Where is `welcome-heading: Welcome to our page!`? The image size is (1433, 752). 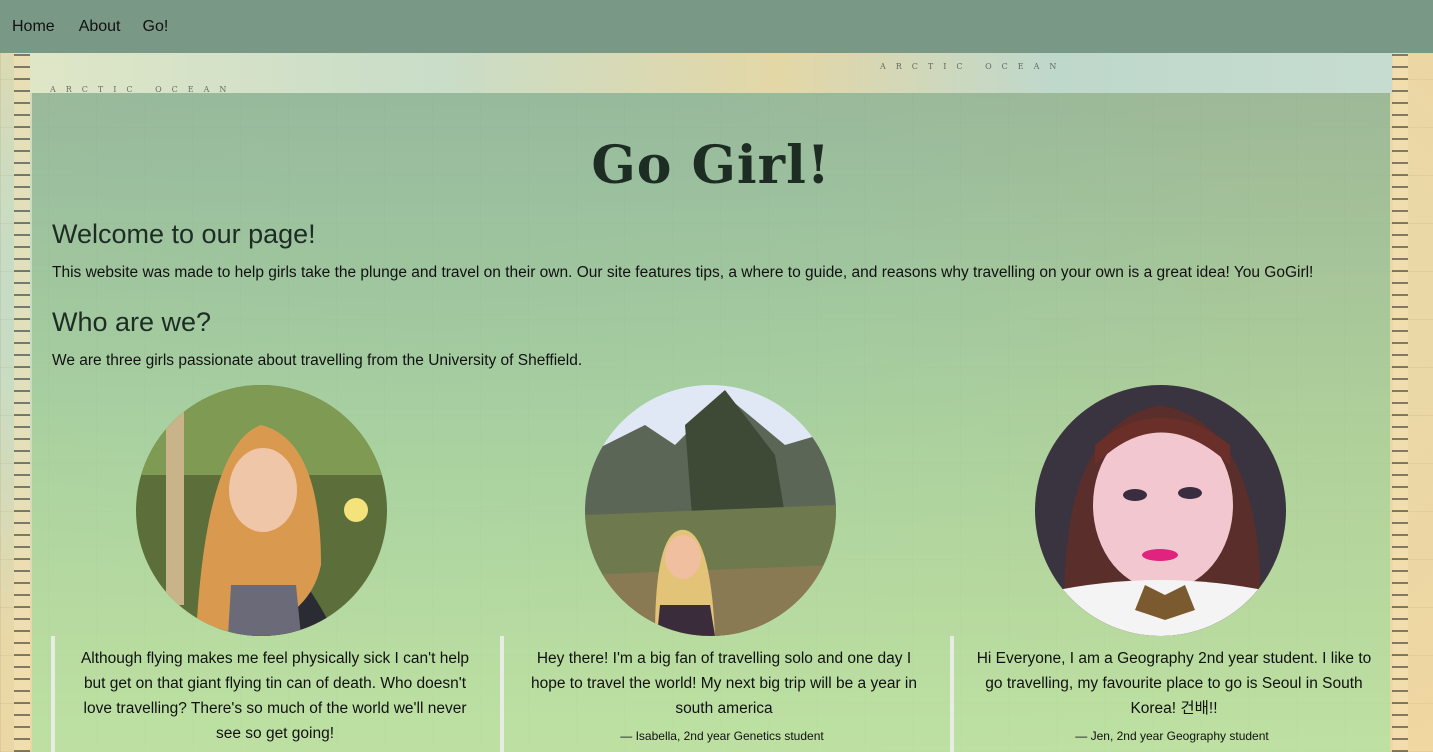 welcome-heading: Welcome to our page! is located at coordinates (184, 234).